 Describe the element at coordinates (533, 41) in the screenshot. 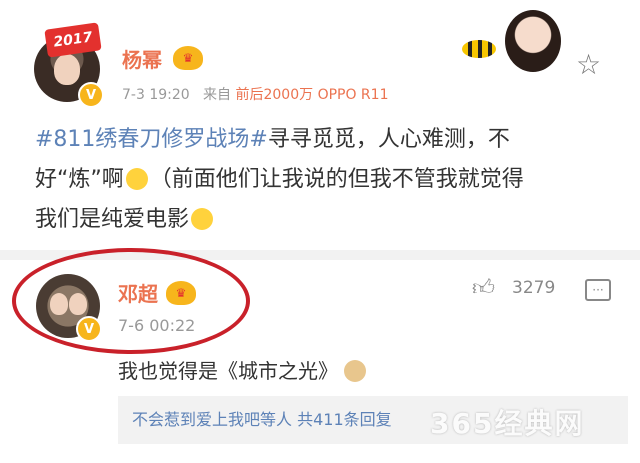

I see `sticker-avatar` at that location.